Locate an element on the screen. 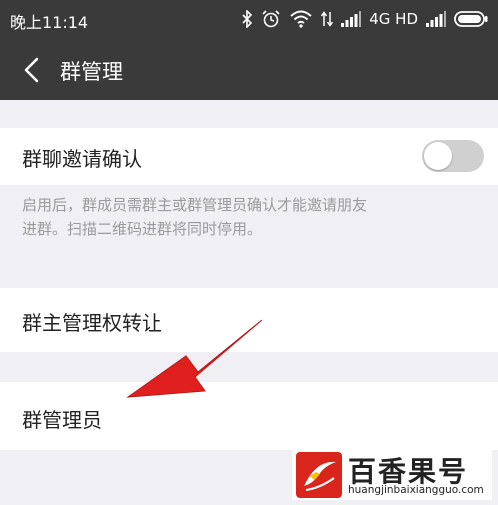 The image size is (498, 505). group-admins-row: 群管理员 is located at coordinates (249, 416).